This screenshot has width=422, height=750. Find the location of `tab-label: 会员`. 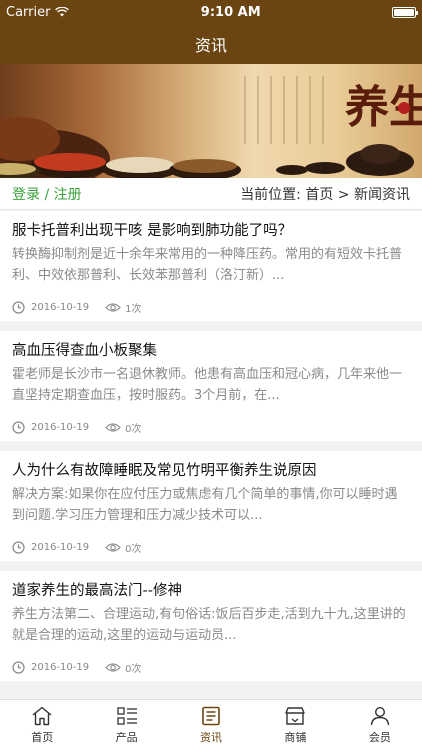

tab-label: 会员 is located at coordinates (379, 737).